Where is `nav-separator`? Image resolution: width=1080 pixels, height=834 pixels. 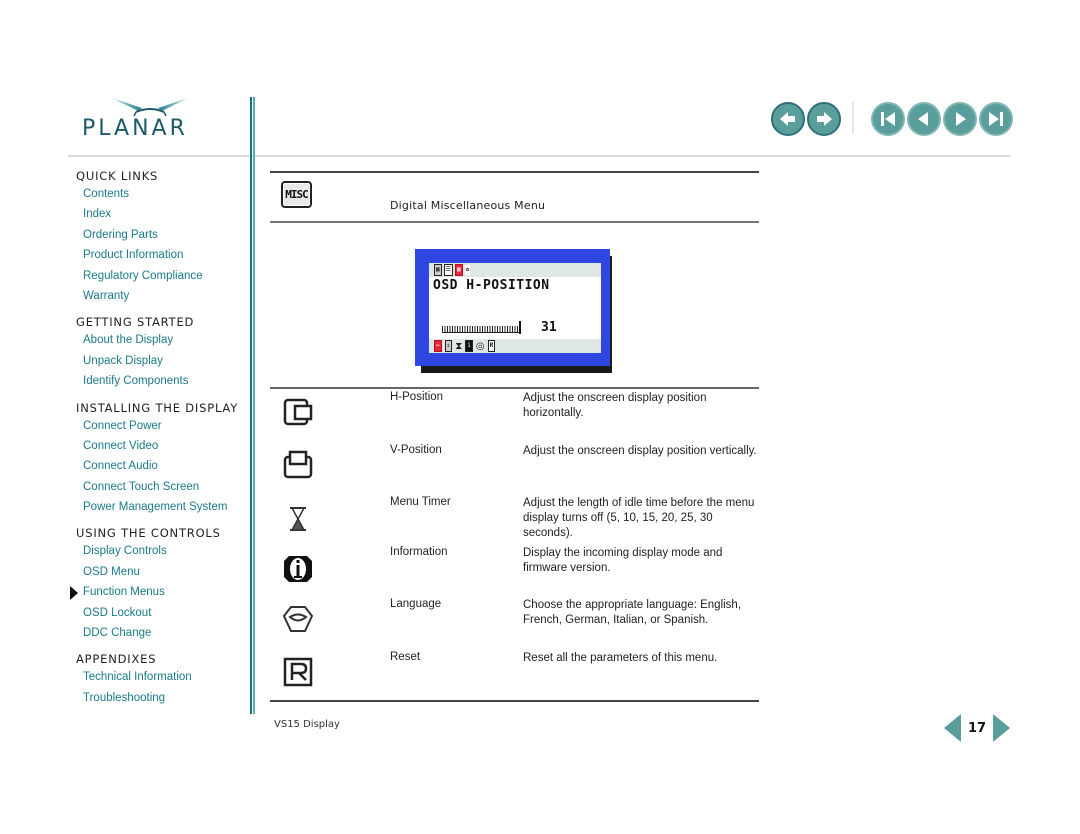
nav-separator is located at coordinates (853, 118).